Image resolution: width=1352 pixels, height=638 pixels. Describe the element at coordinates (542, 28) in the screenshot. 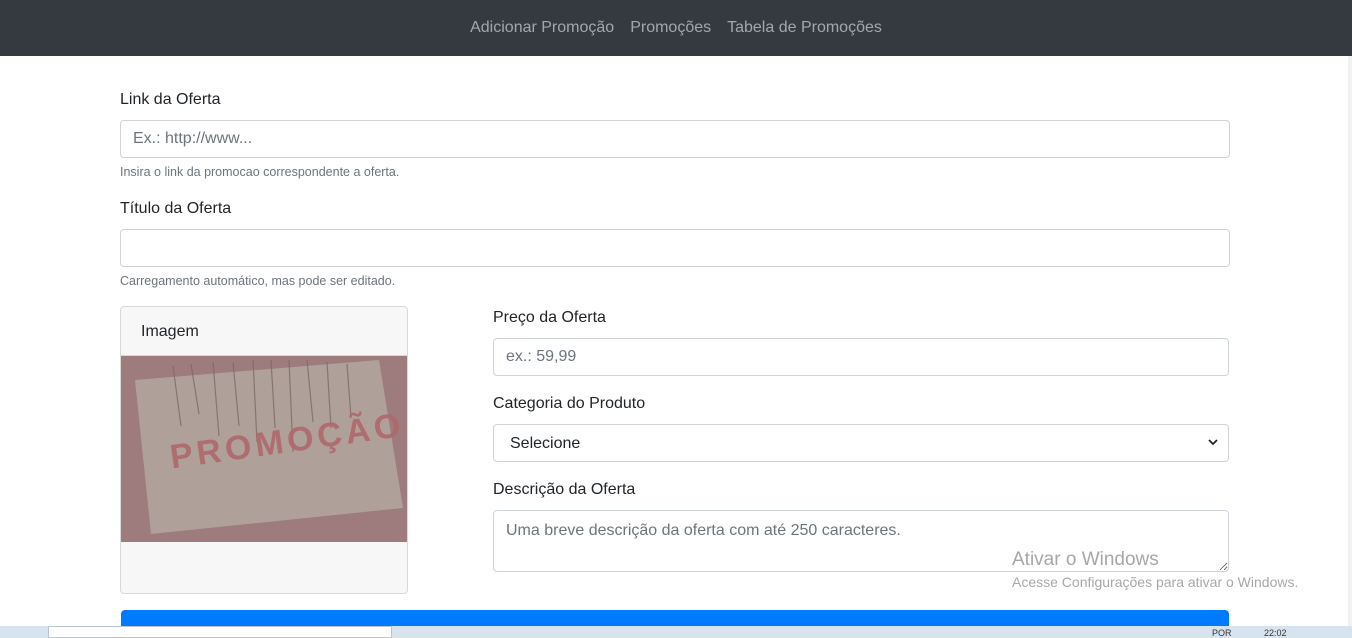

I see `nav-link-adicionar-promocao: Adicionar Promoção` at that location.